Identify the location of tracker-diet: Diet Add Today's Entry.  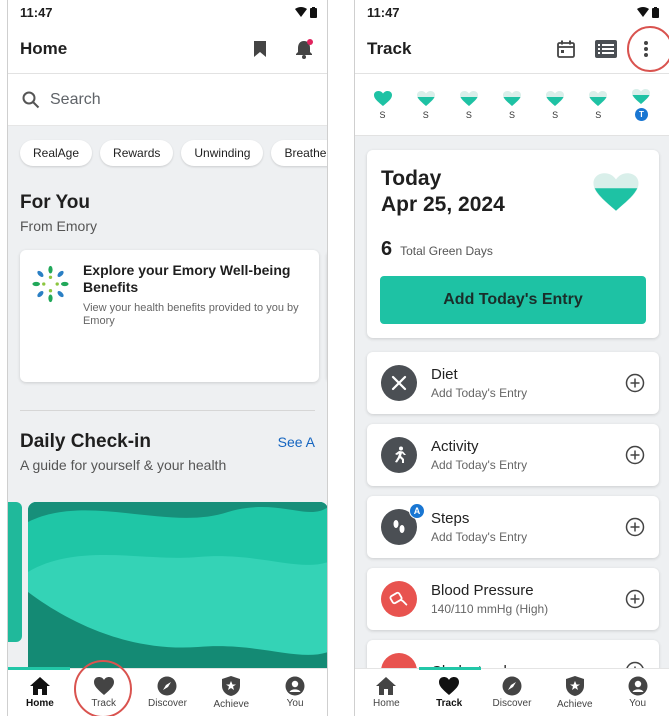
(513, 383).